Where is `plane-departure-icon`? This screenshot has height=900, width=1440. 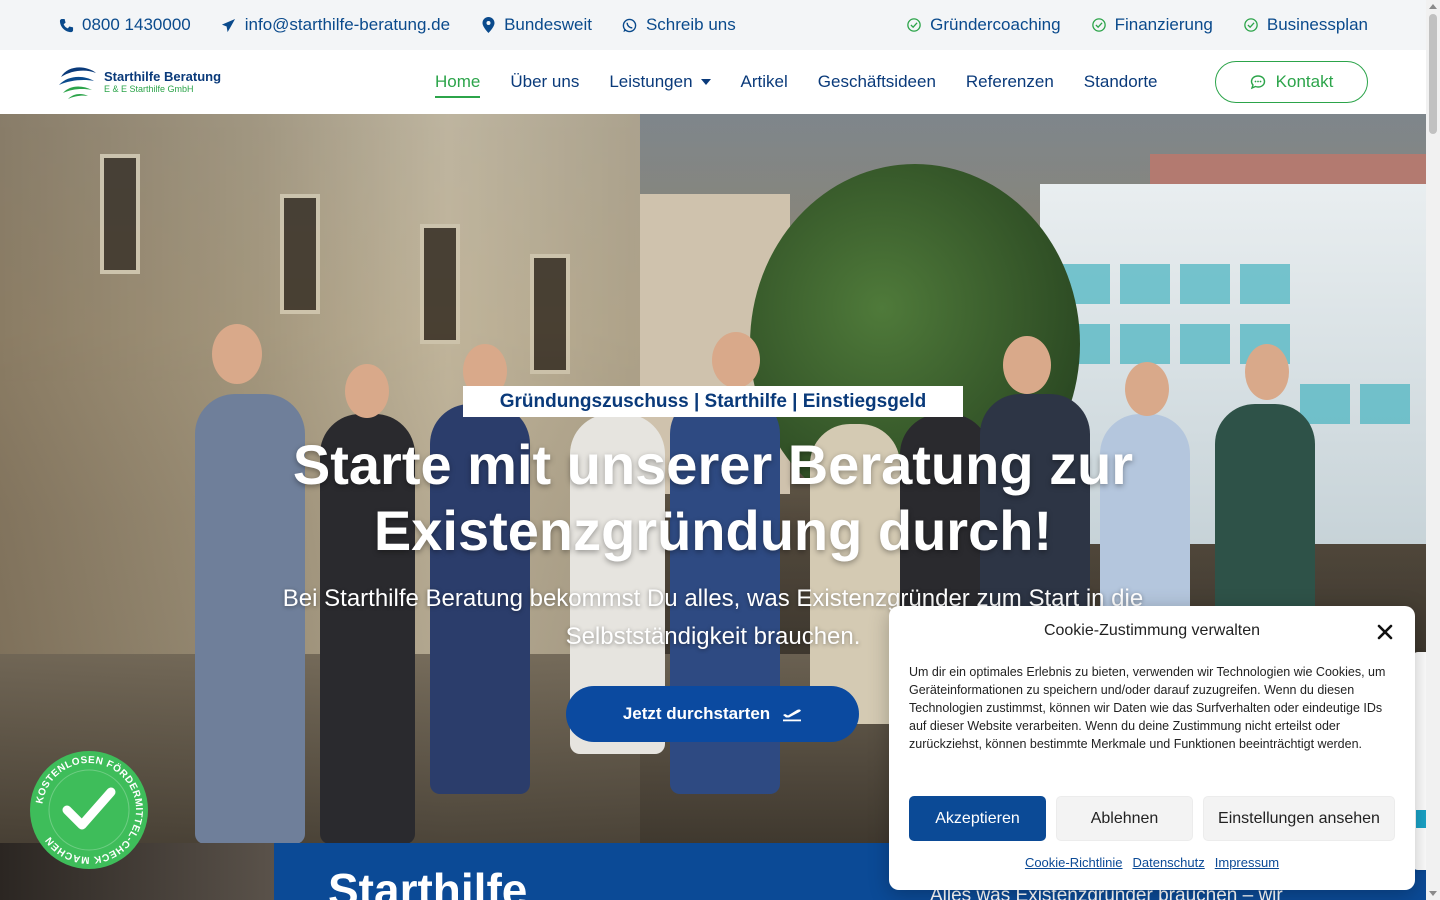 plane-departure-icon is located at coordinates (792, 714).